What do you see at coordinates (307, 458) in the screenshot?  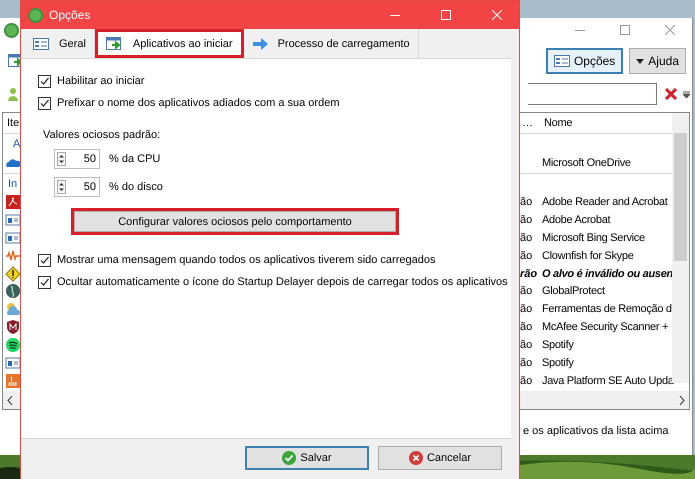 I see `save-button: Salvar` at bounding box center [307, 458].